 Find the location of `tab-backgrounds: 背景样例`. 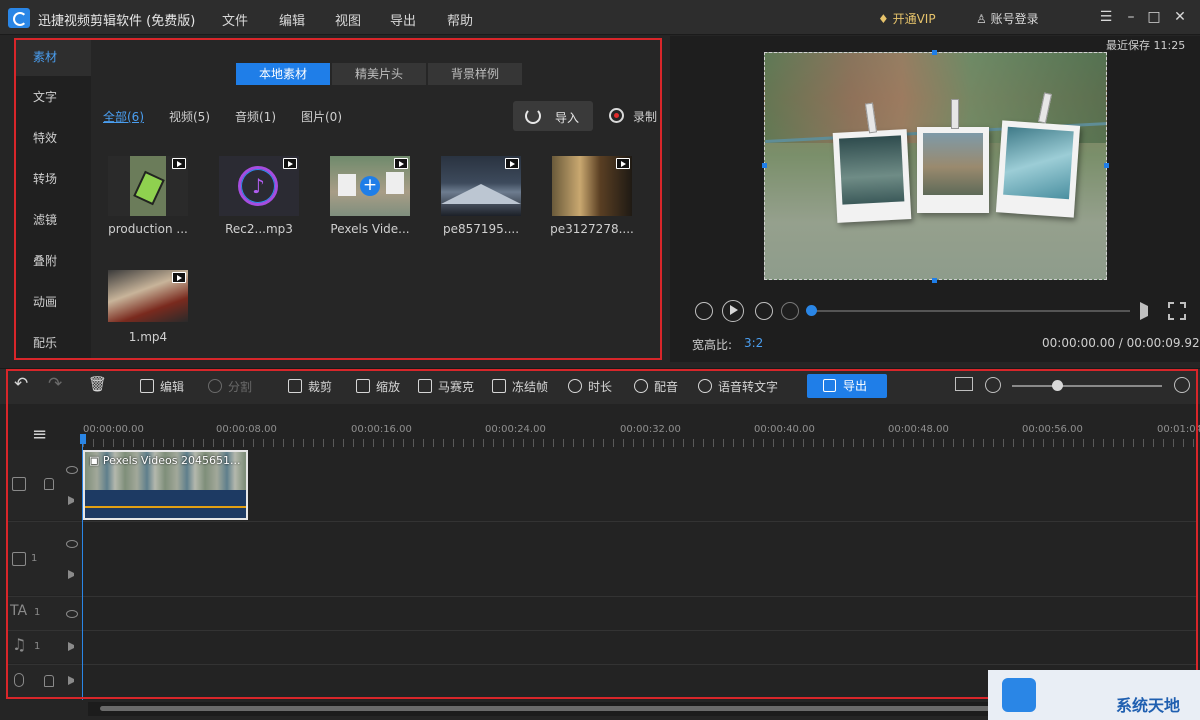

tab-backgrounds: 背景样例 is located at coordinates (475, 74).